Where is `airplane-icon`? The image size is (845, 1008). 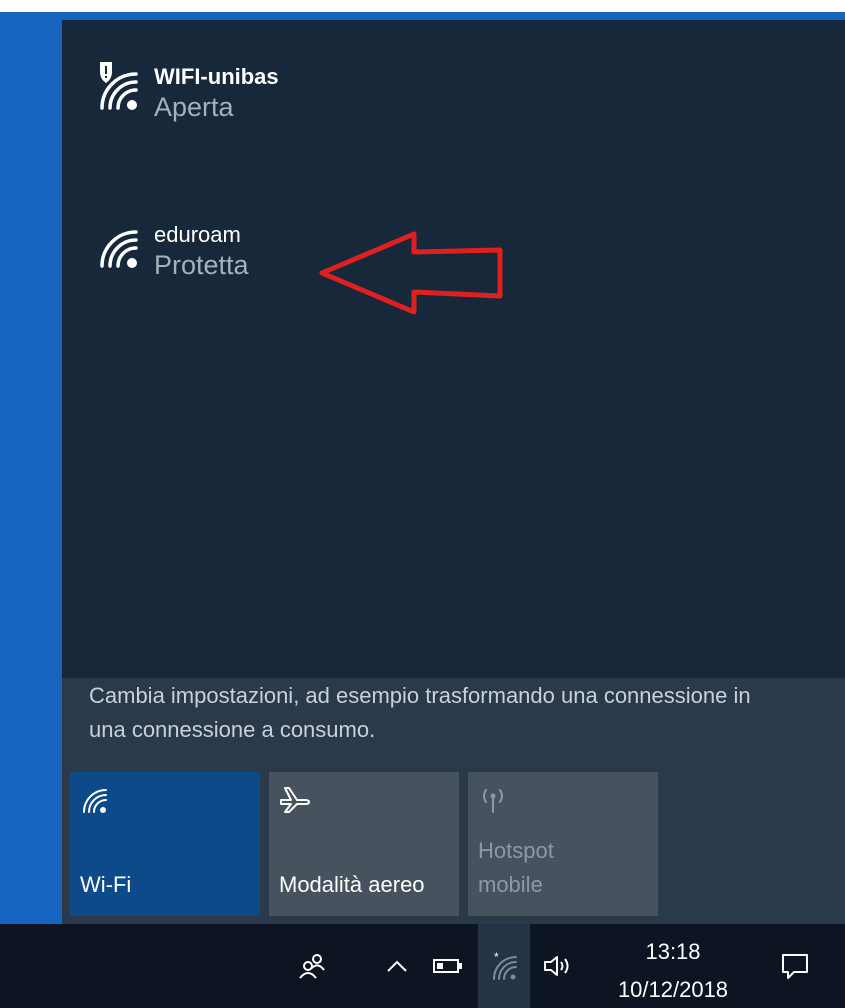 airplane-icon is located at coordinates (295, 802).